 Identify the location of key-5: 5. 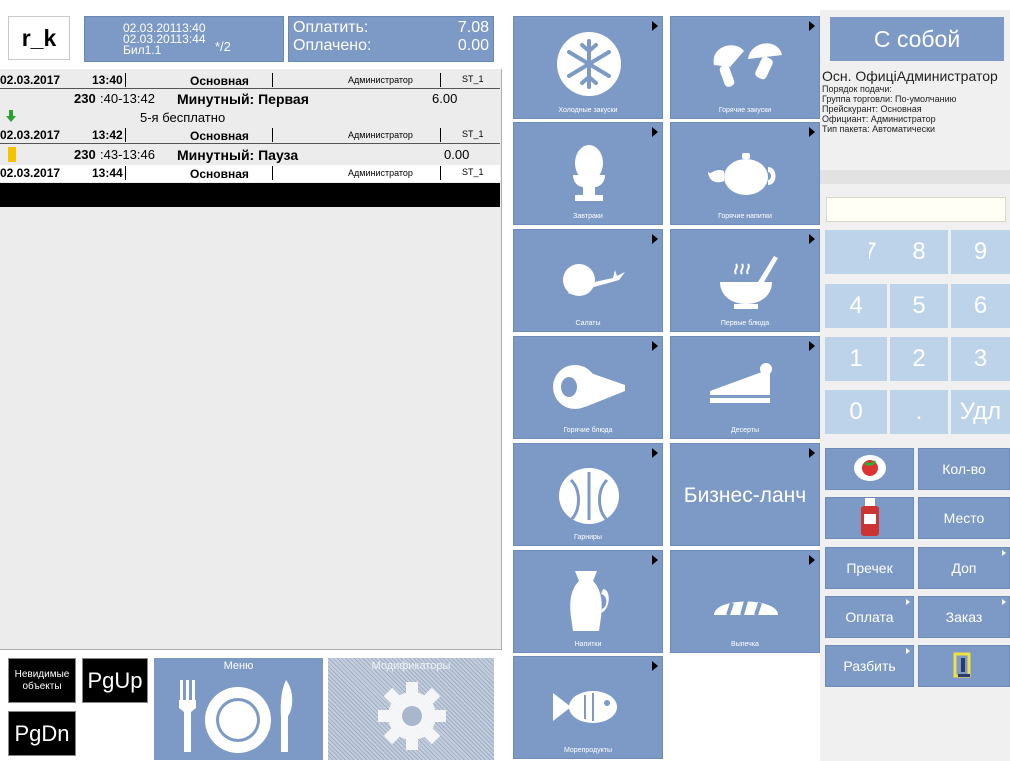
(919, 306).